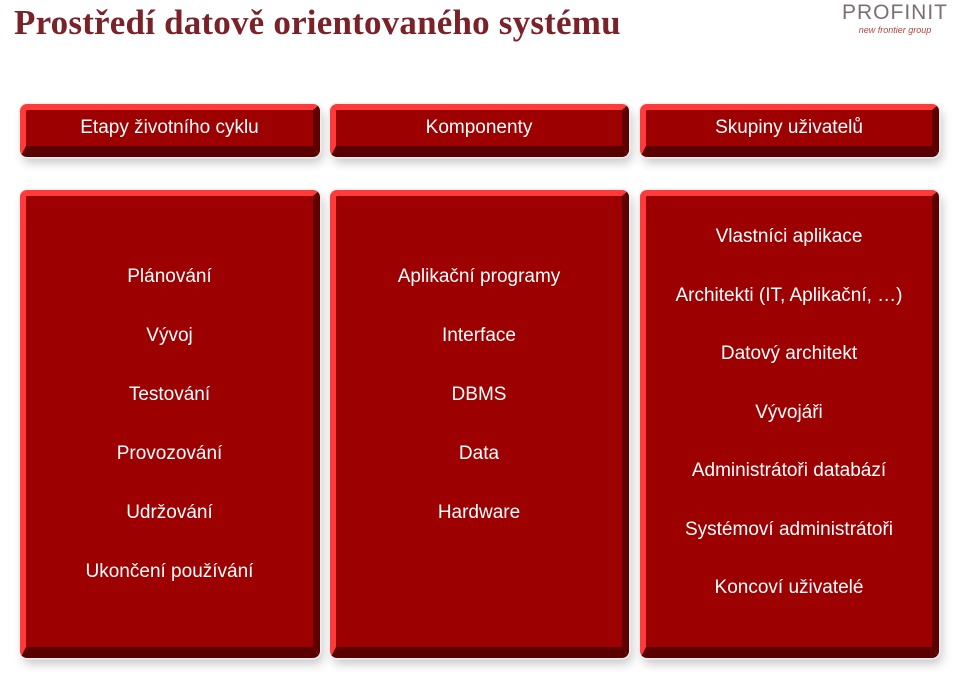  Describe the element at coordinates (789, 353) in the screenshot. I see `list-item: Datový architekt` at that location.